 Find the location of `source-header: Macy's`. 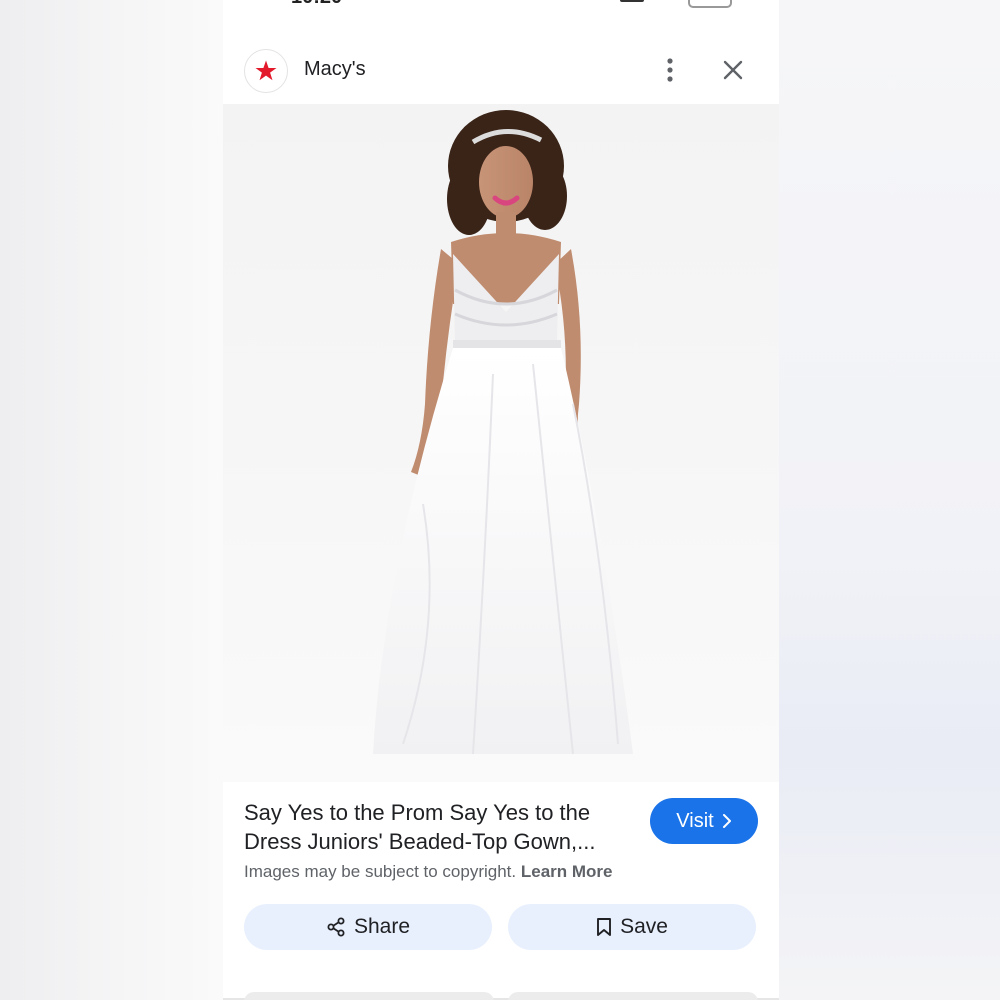

source-header: Macy's is located at coordinates (501, 72).